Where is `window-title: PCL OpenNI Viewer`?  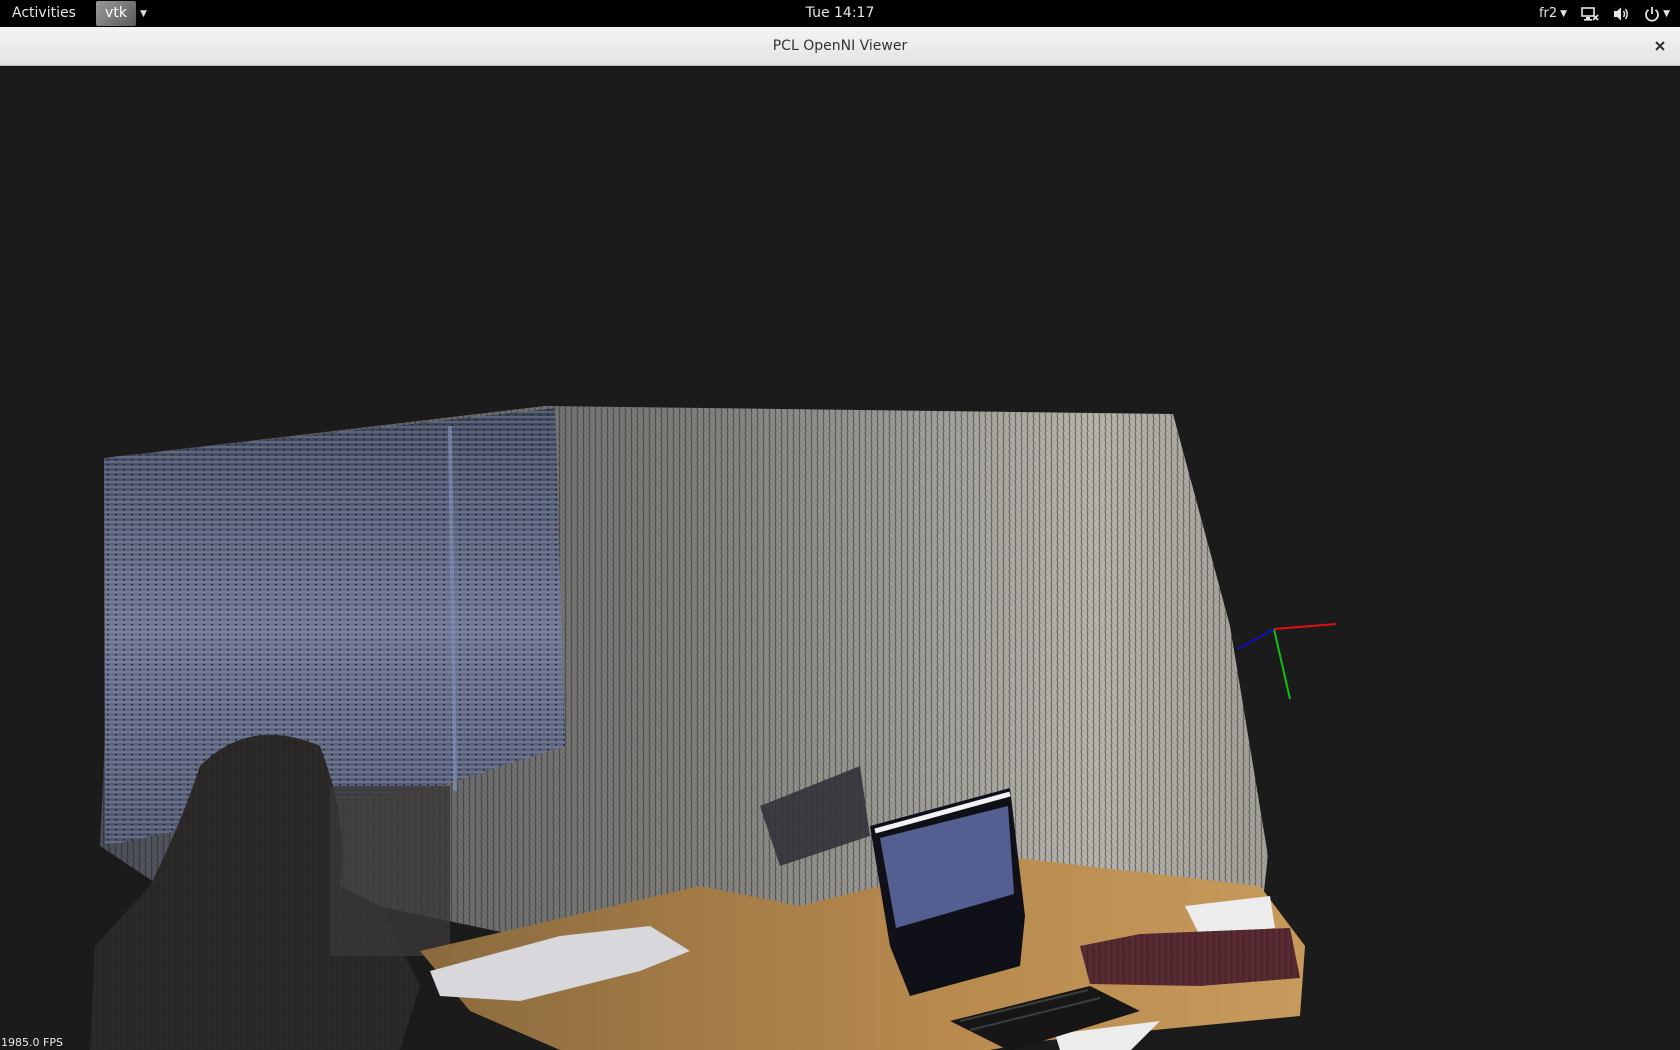
window-title: PCL OpenNI Viewer is located at coordinates (840, 46).